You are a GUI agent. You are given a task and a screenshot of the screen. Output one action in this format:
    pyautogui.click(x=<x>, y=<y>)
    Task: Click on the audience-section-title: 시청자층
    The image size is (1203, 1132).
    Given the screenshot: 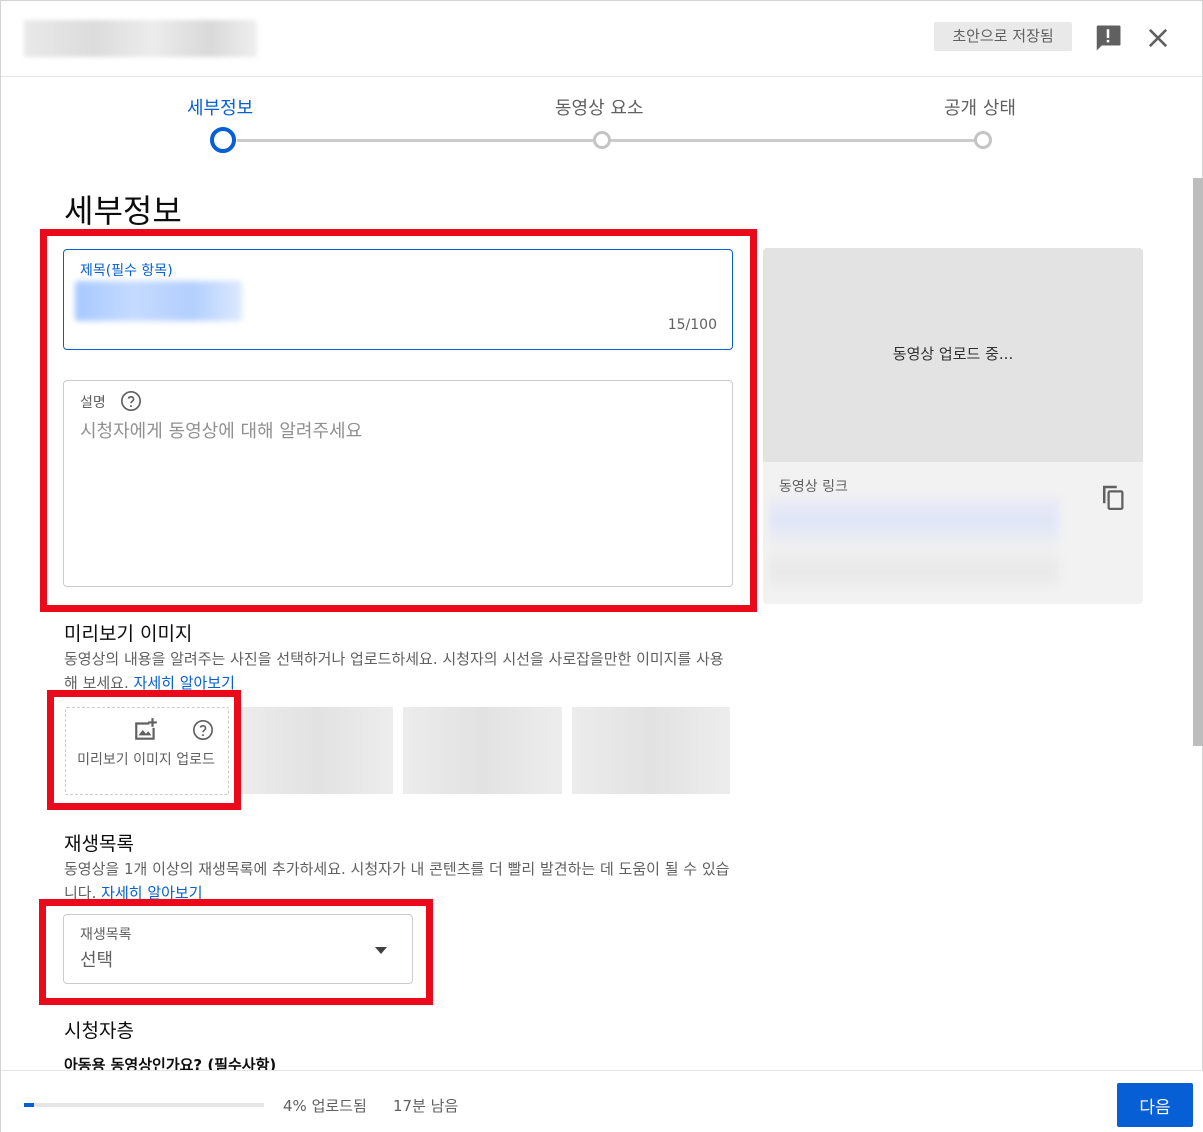 What is the action you would take?
    pyautogui.click(x=99, y=1031)
    